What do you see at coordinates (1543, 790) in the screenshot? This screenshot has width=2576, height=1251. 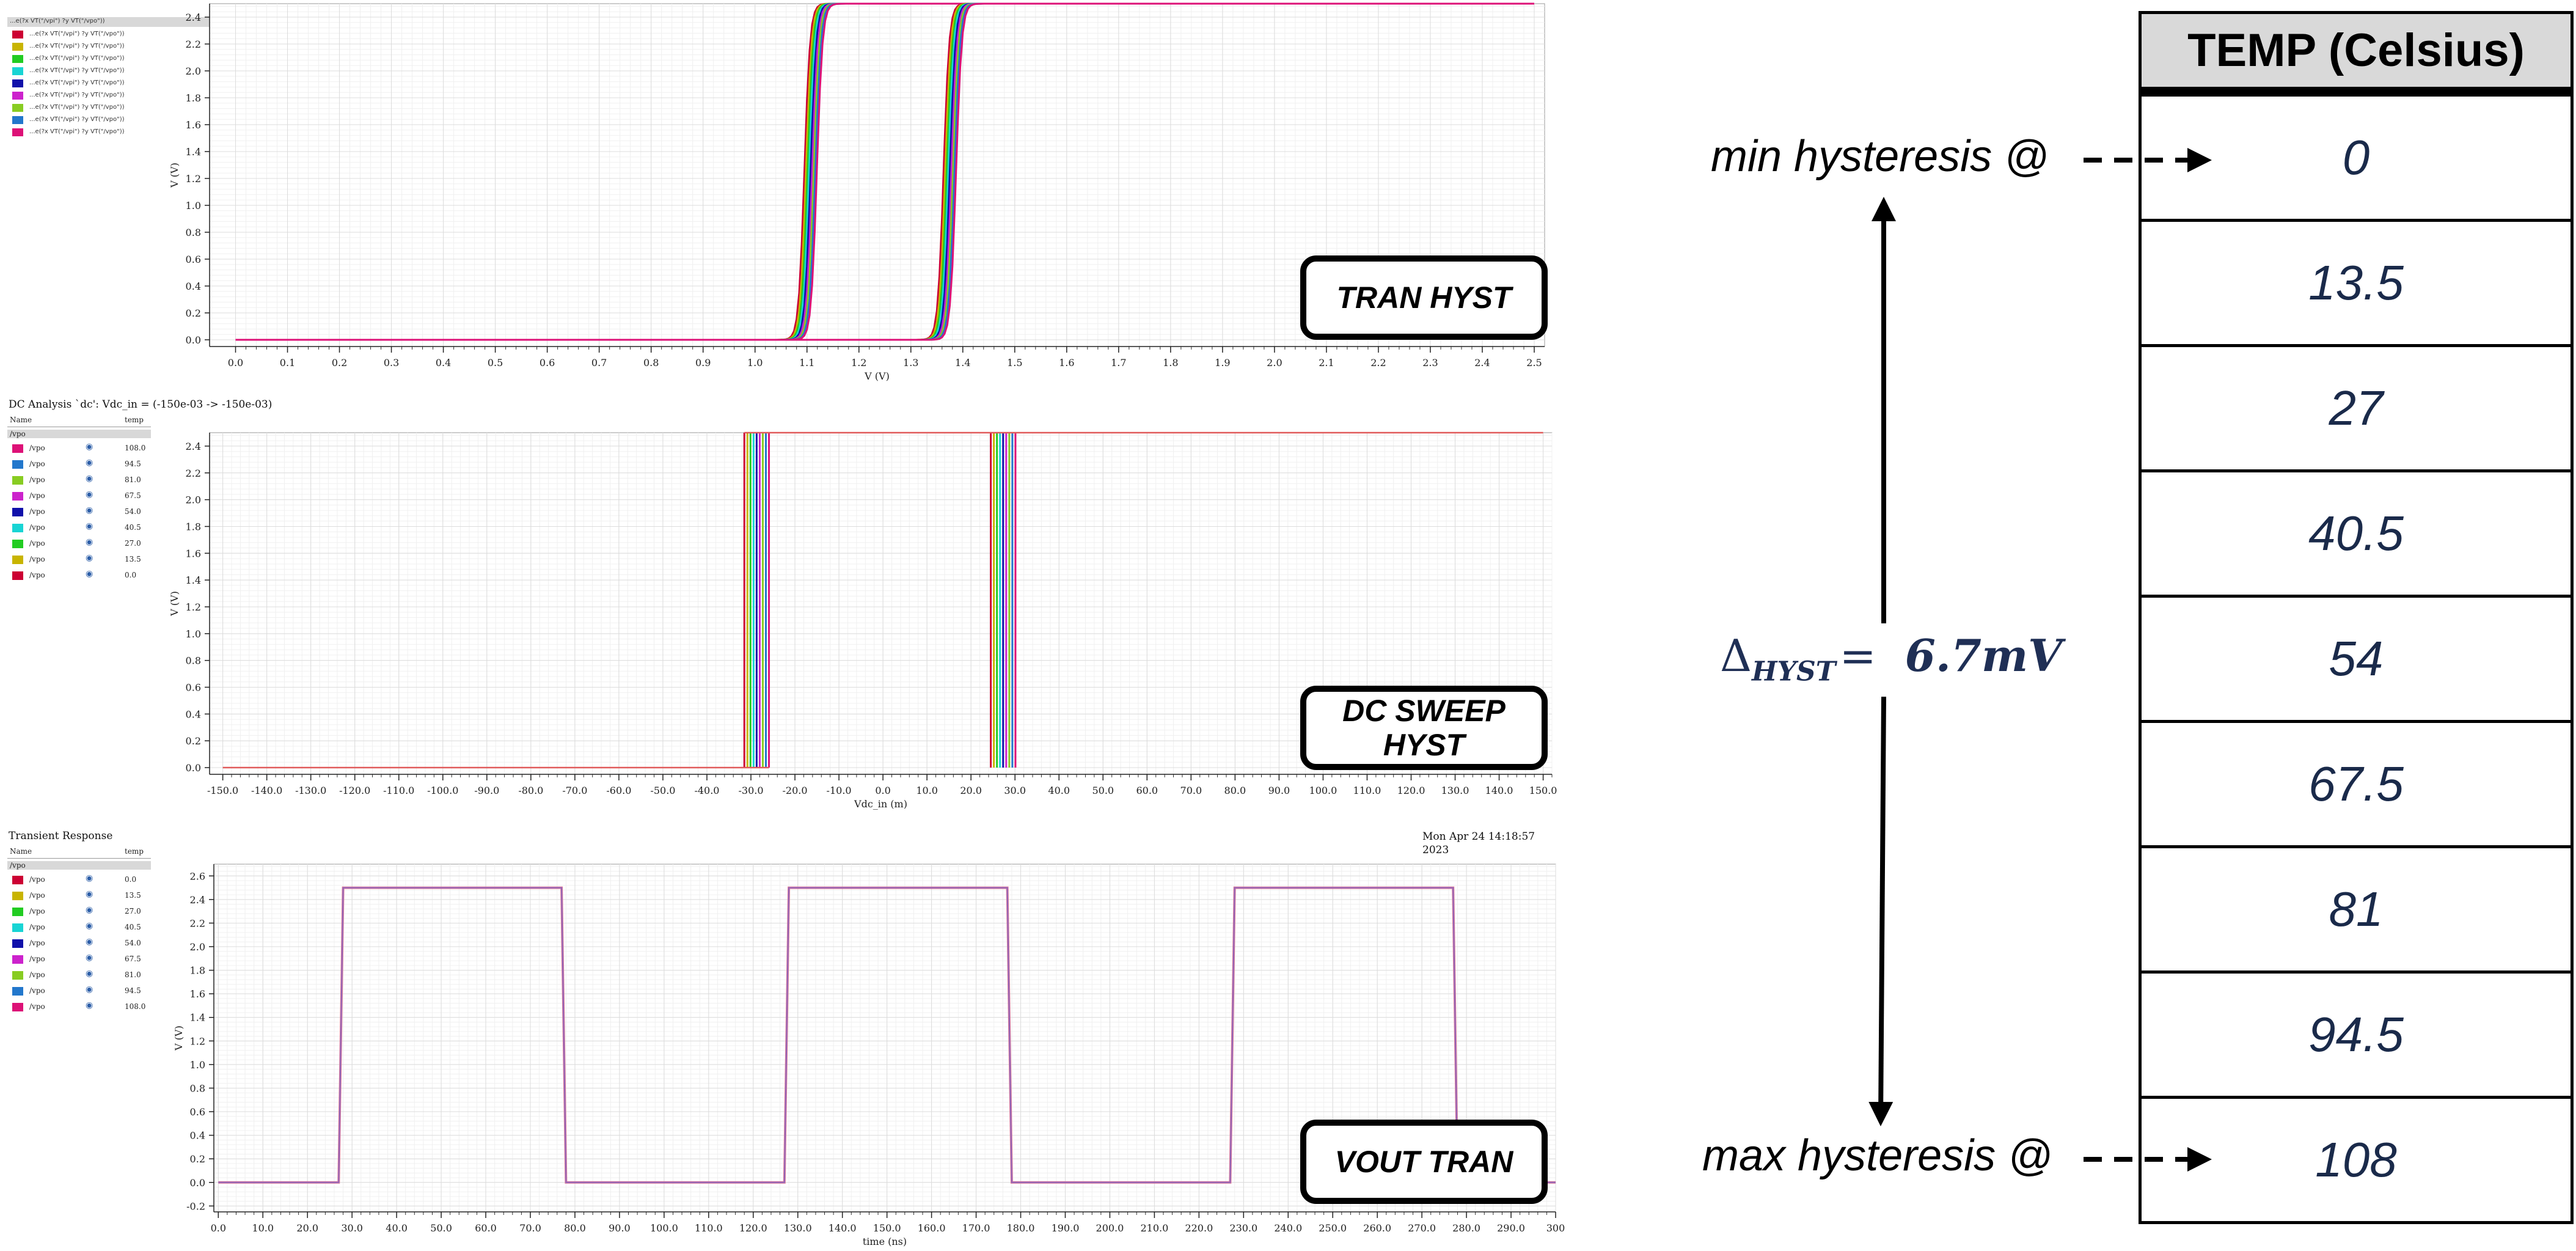 I see `x-tick-label: 150.0` at bounding box center [1543, 790].